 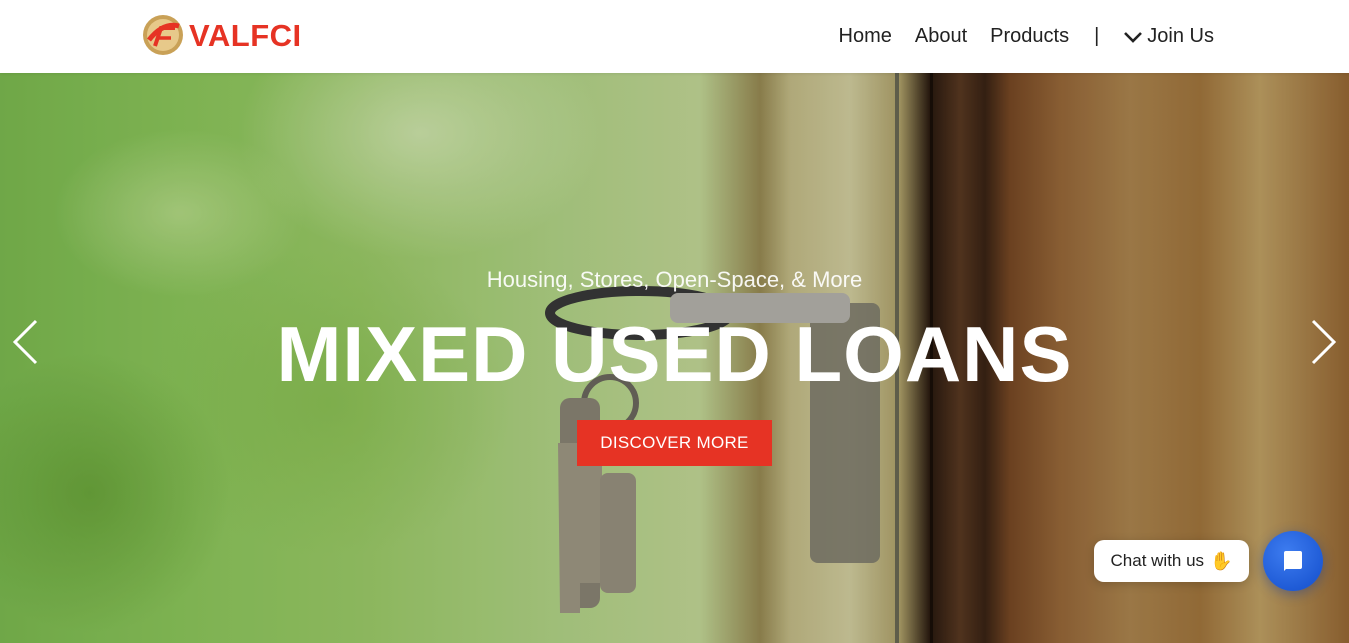 What do you see at coordinates (245, 35) in the screenshot?
I see `logo-text: VALFCI` at bounding box center [245, 35].